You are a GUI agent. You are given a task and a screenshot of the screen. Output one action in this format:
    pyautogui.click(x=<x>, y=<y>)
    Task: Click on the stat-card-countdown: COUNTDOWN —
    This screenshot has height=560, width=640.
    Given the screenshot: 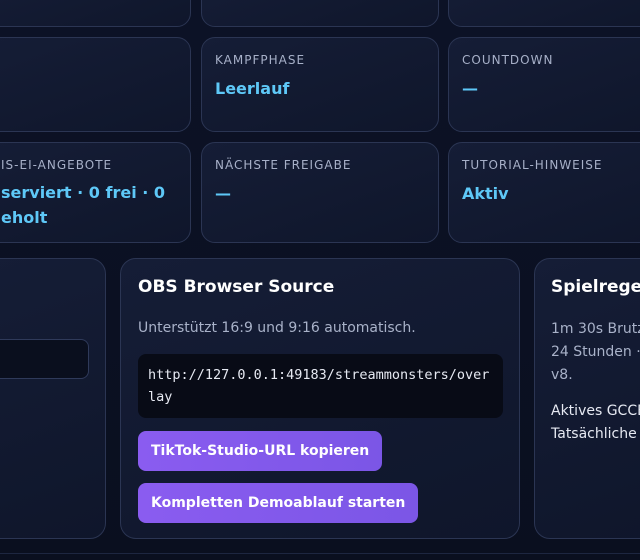 What is the action you would take?
    pyautogui.click(x=544, y=84)
    